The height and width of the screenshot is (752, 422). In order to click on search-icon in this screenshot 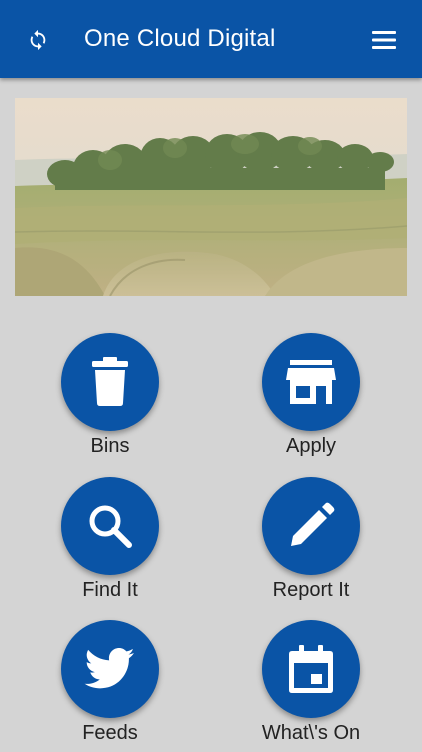, I will do `click(110, 526)`.